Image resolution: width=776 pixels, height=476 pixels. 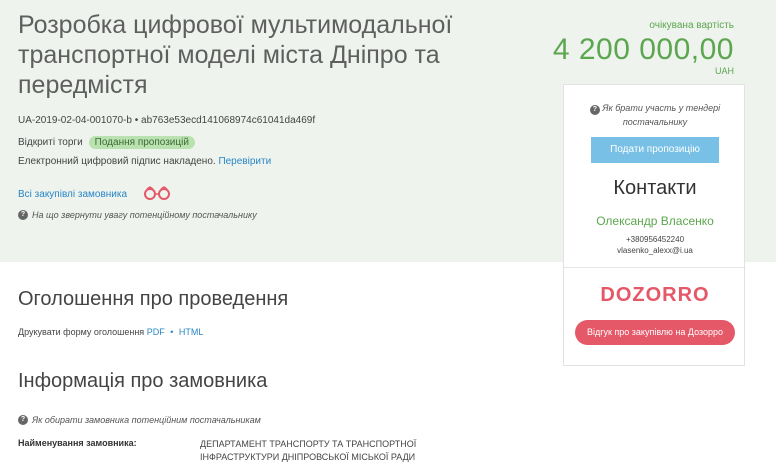 What do you see at coordinates (655, 239) in the screenshot?
I see `contact-phone: +380956452240` at bounding box center [655, 239].